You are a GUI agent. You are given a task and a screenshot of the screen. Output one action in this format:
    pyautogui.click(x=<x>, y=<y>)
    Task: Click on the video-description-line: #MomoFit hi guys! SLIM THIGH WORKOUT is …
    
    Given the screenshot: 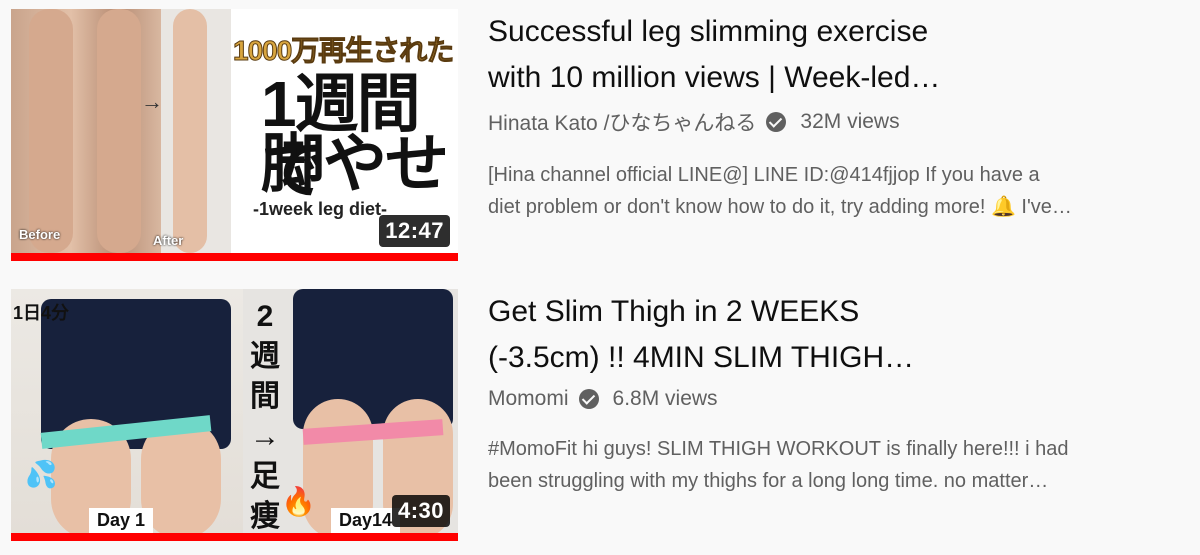 What is the action you would take?
    pyautogui.click(x=778, y=449)
    